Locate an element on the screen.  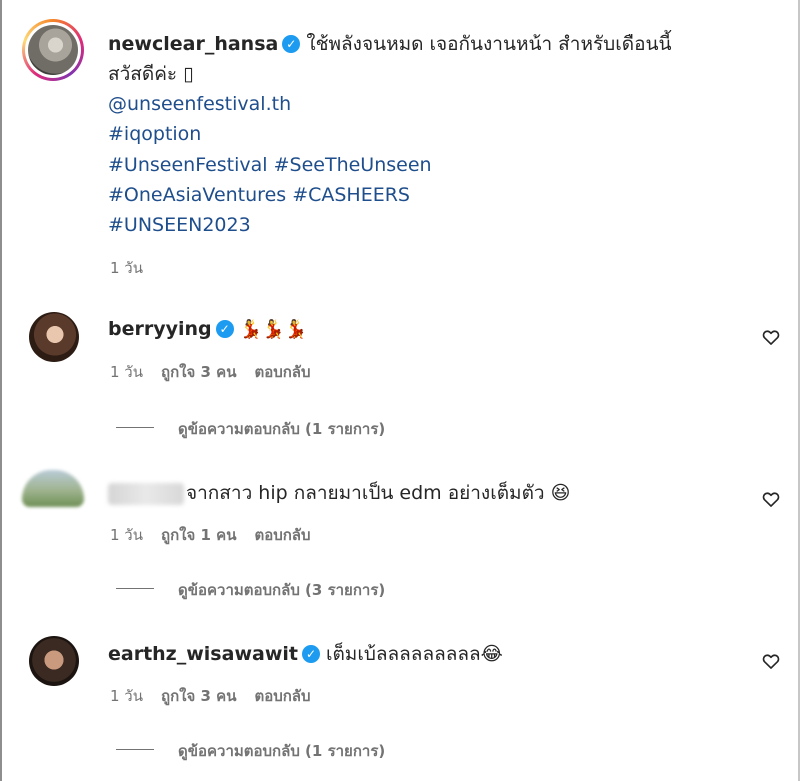
comment-text: 💃💃💃 is located at coordinates (273, 329).